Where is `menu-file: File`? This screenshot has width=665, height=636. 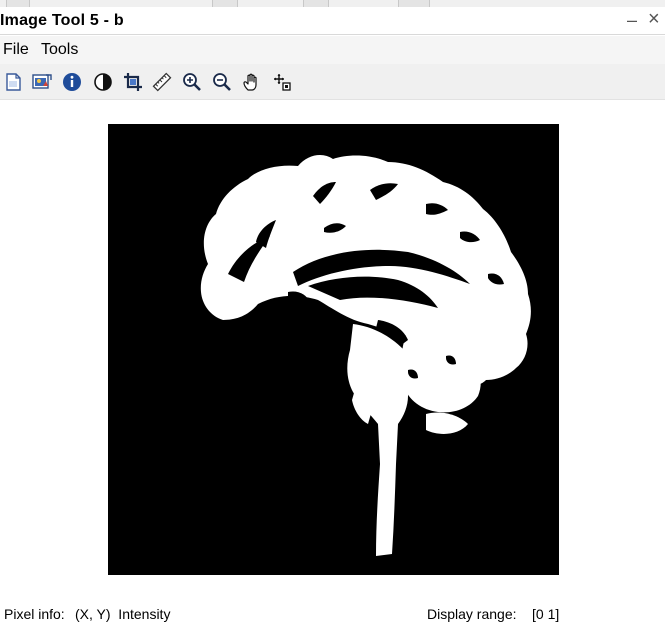
menu-file: File is located at coordinates (16, 50).